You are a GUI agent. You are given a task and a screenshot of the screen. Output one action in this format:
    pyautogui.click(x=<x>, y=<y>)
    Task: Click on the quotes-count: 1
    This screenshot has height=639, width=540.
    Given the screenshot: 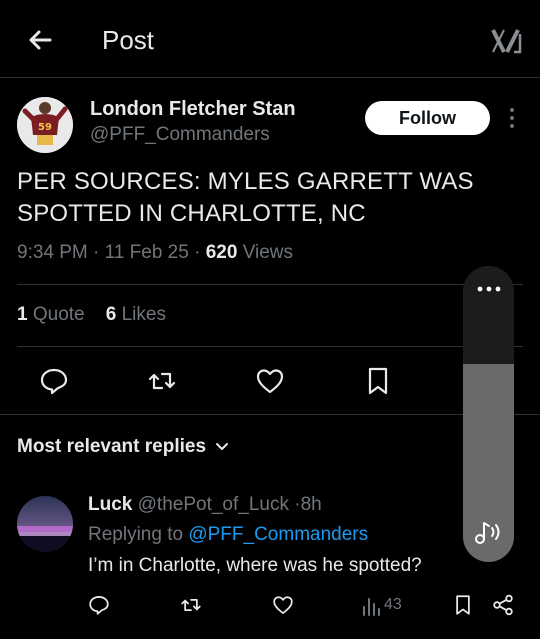 What is the action you would take?
    pyautogui.click(x=22, y=314)
    